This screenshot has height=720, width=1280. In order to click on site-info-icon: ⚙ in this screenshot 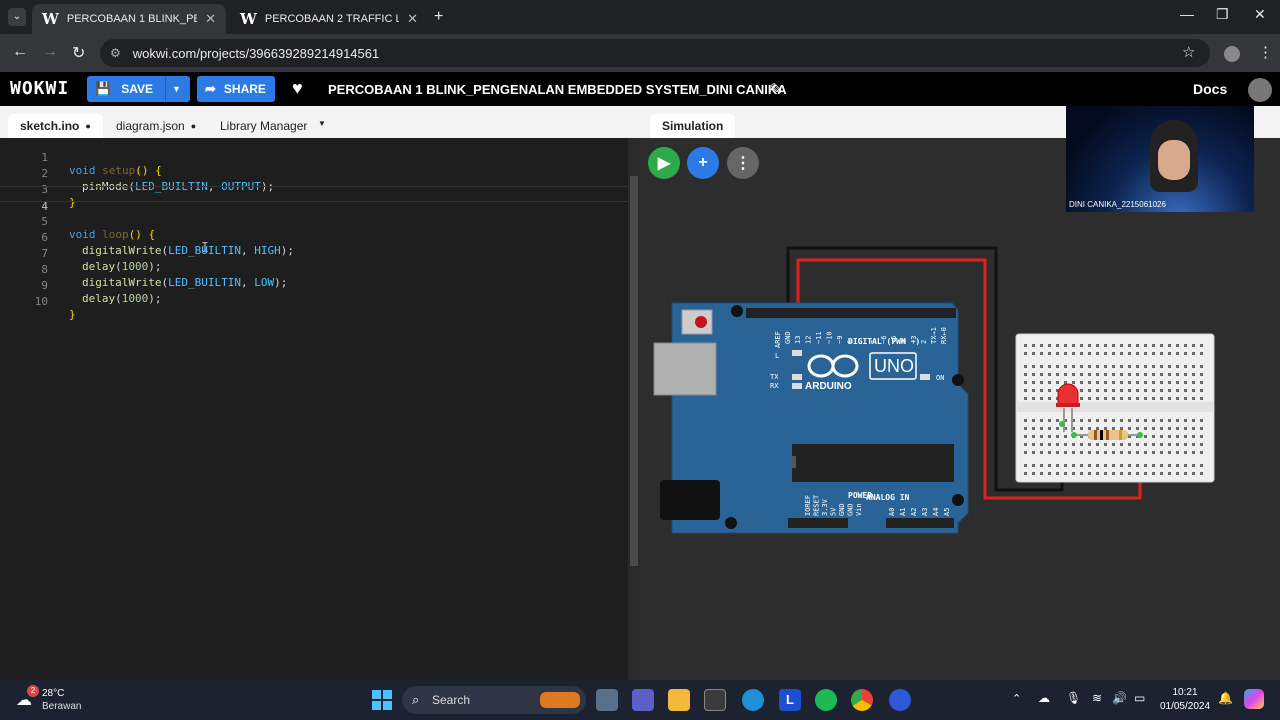, I will do `click(115, 53)`.